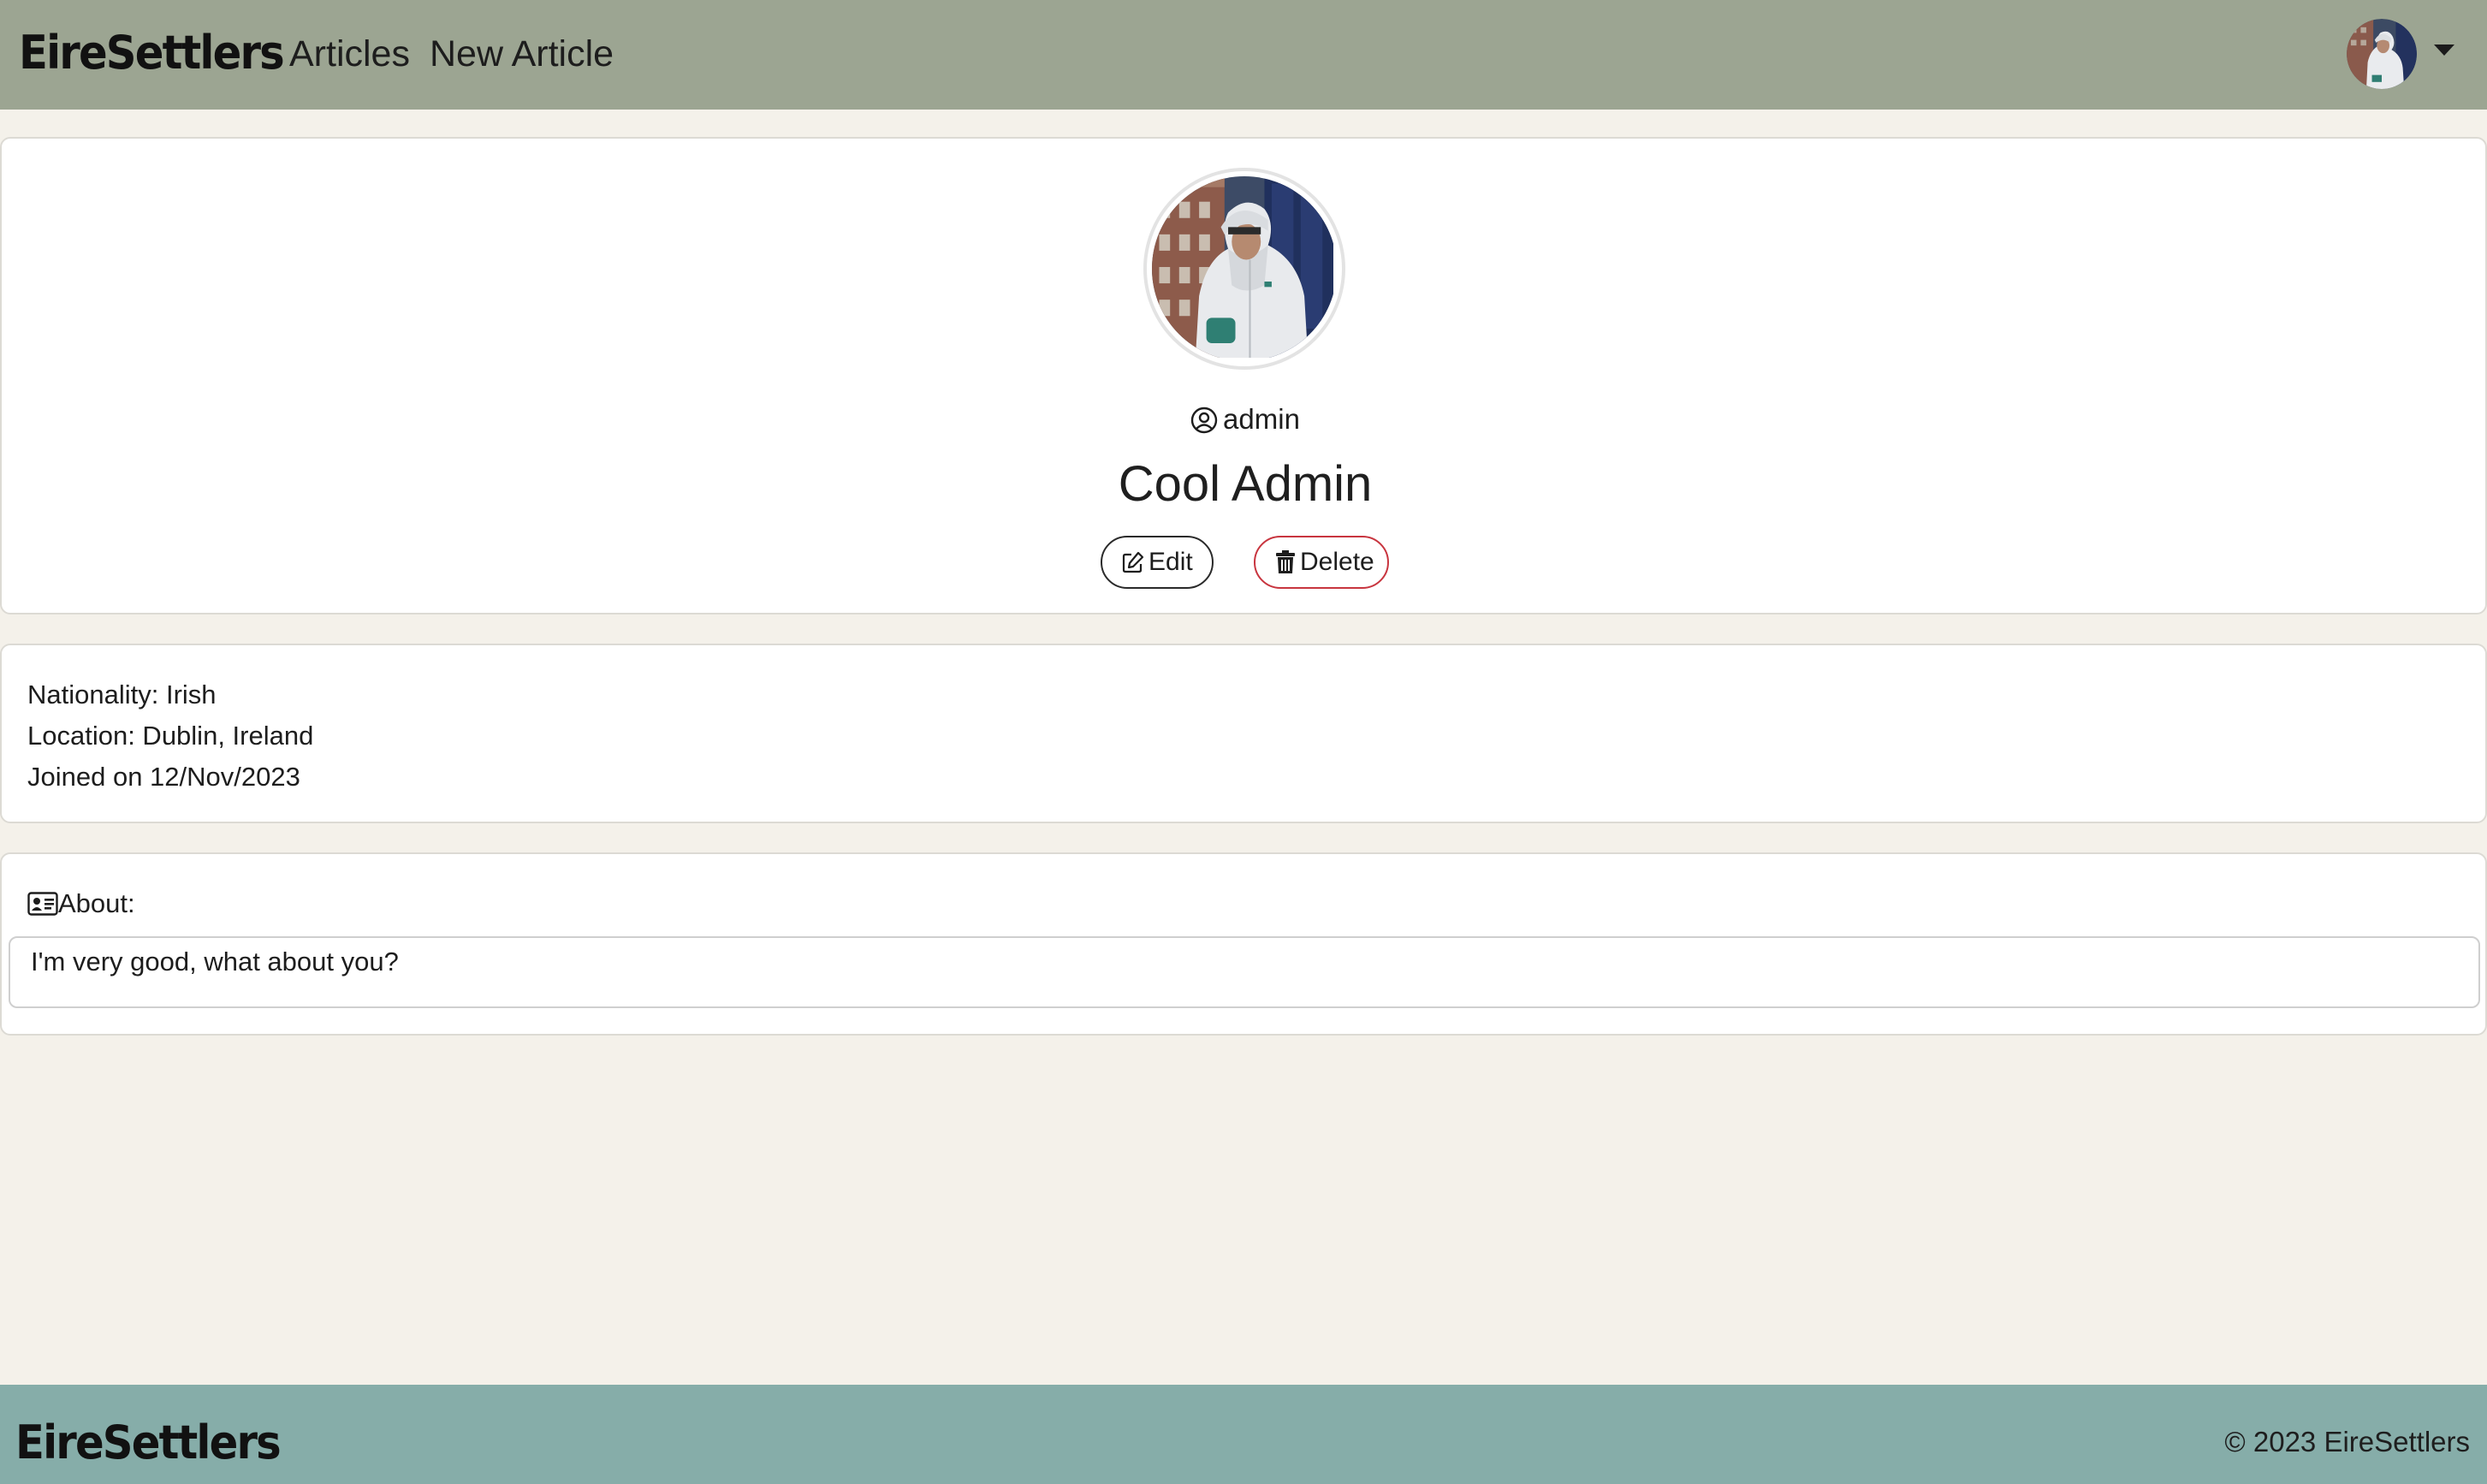  What do you see at coordinates (2444, 51) in the screenshot?
I see `caret-down-icon` at bounding box center [2444, 51].